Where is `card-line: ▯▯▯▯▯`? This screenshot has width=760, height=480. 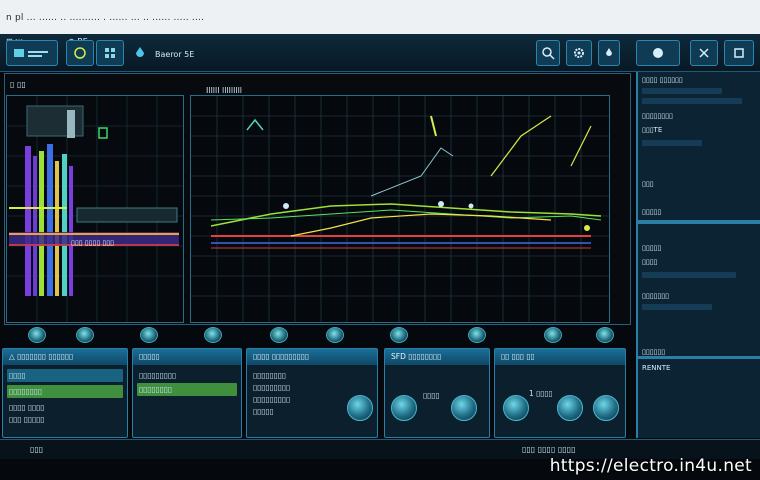
card-line: ▯▯▯▯▯ is located at coordinates (263, 411).